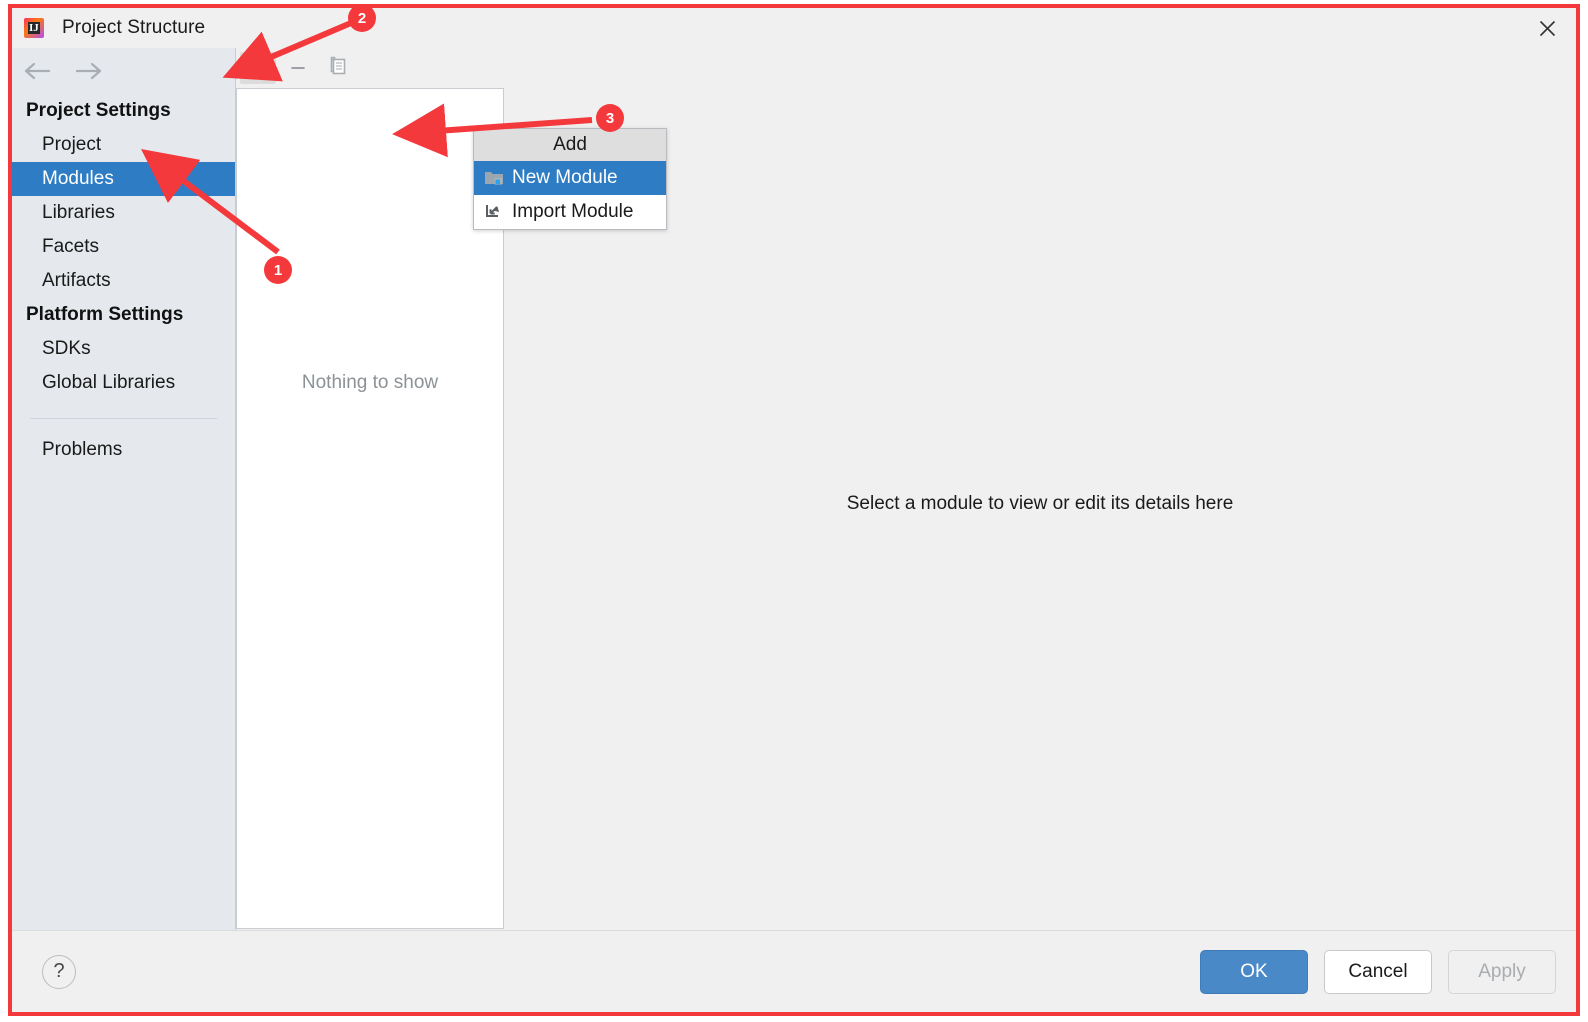 The width and height of the screenshot is (1588, 1022). I want to click on sidebar-item-project: Project, so click(123, 145).